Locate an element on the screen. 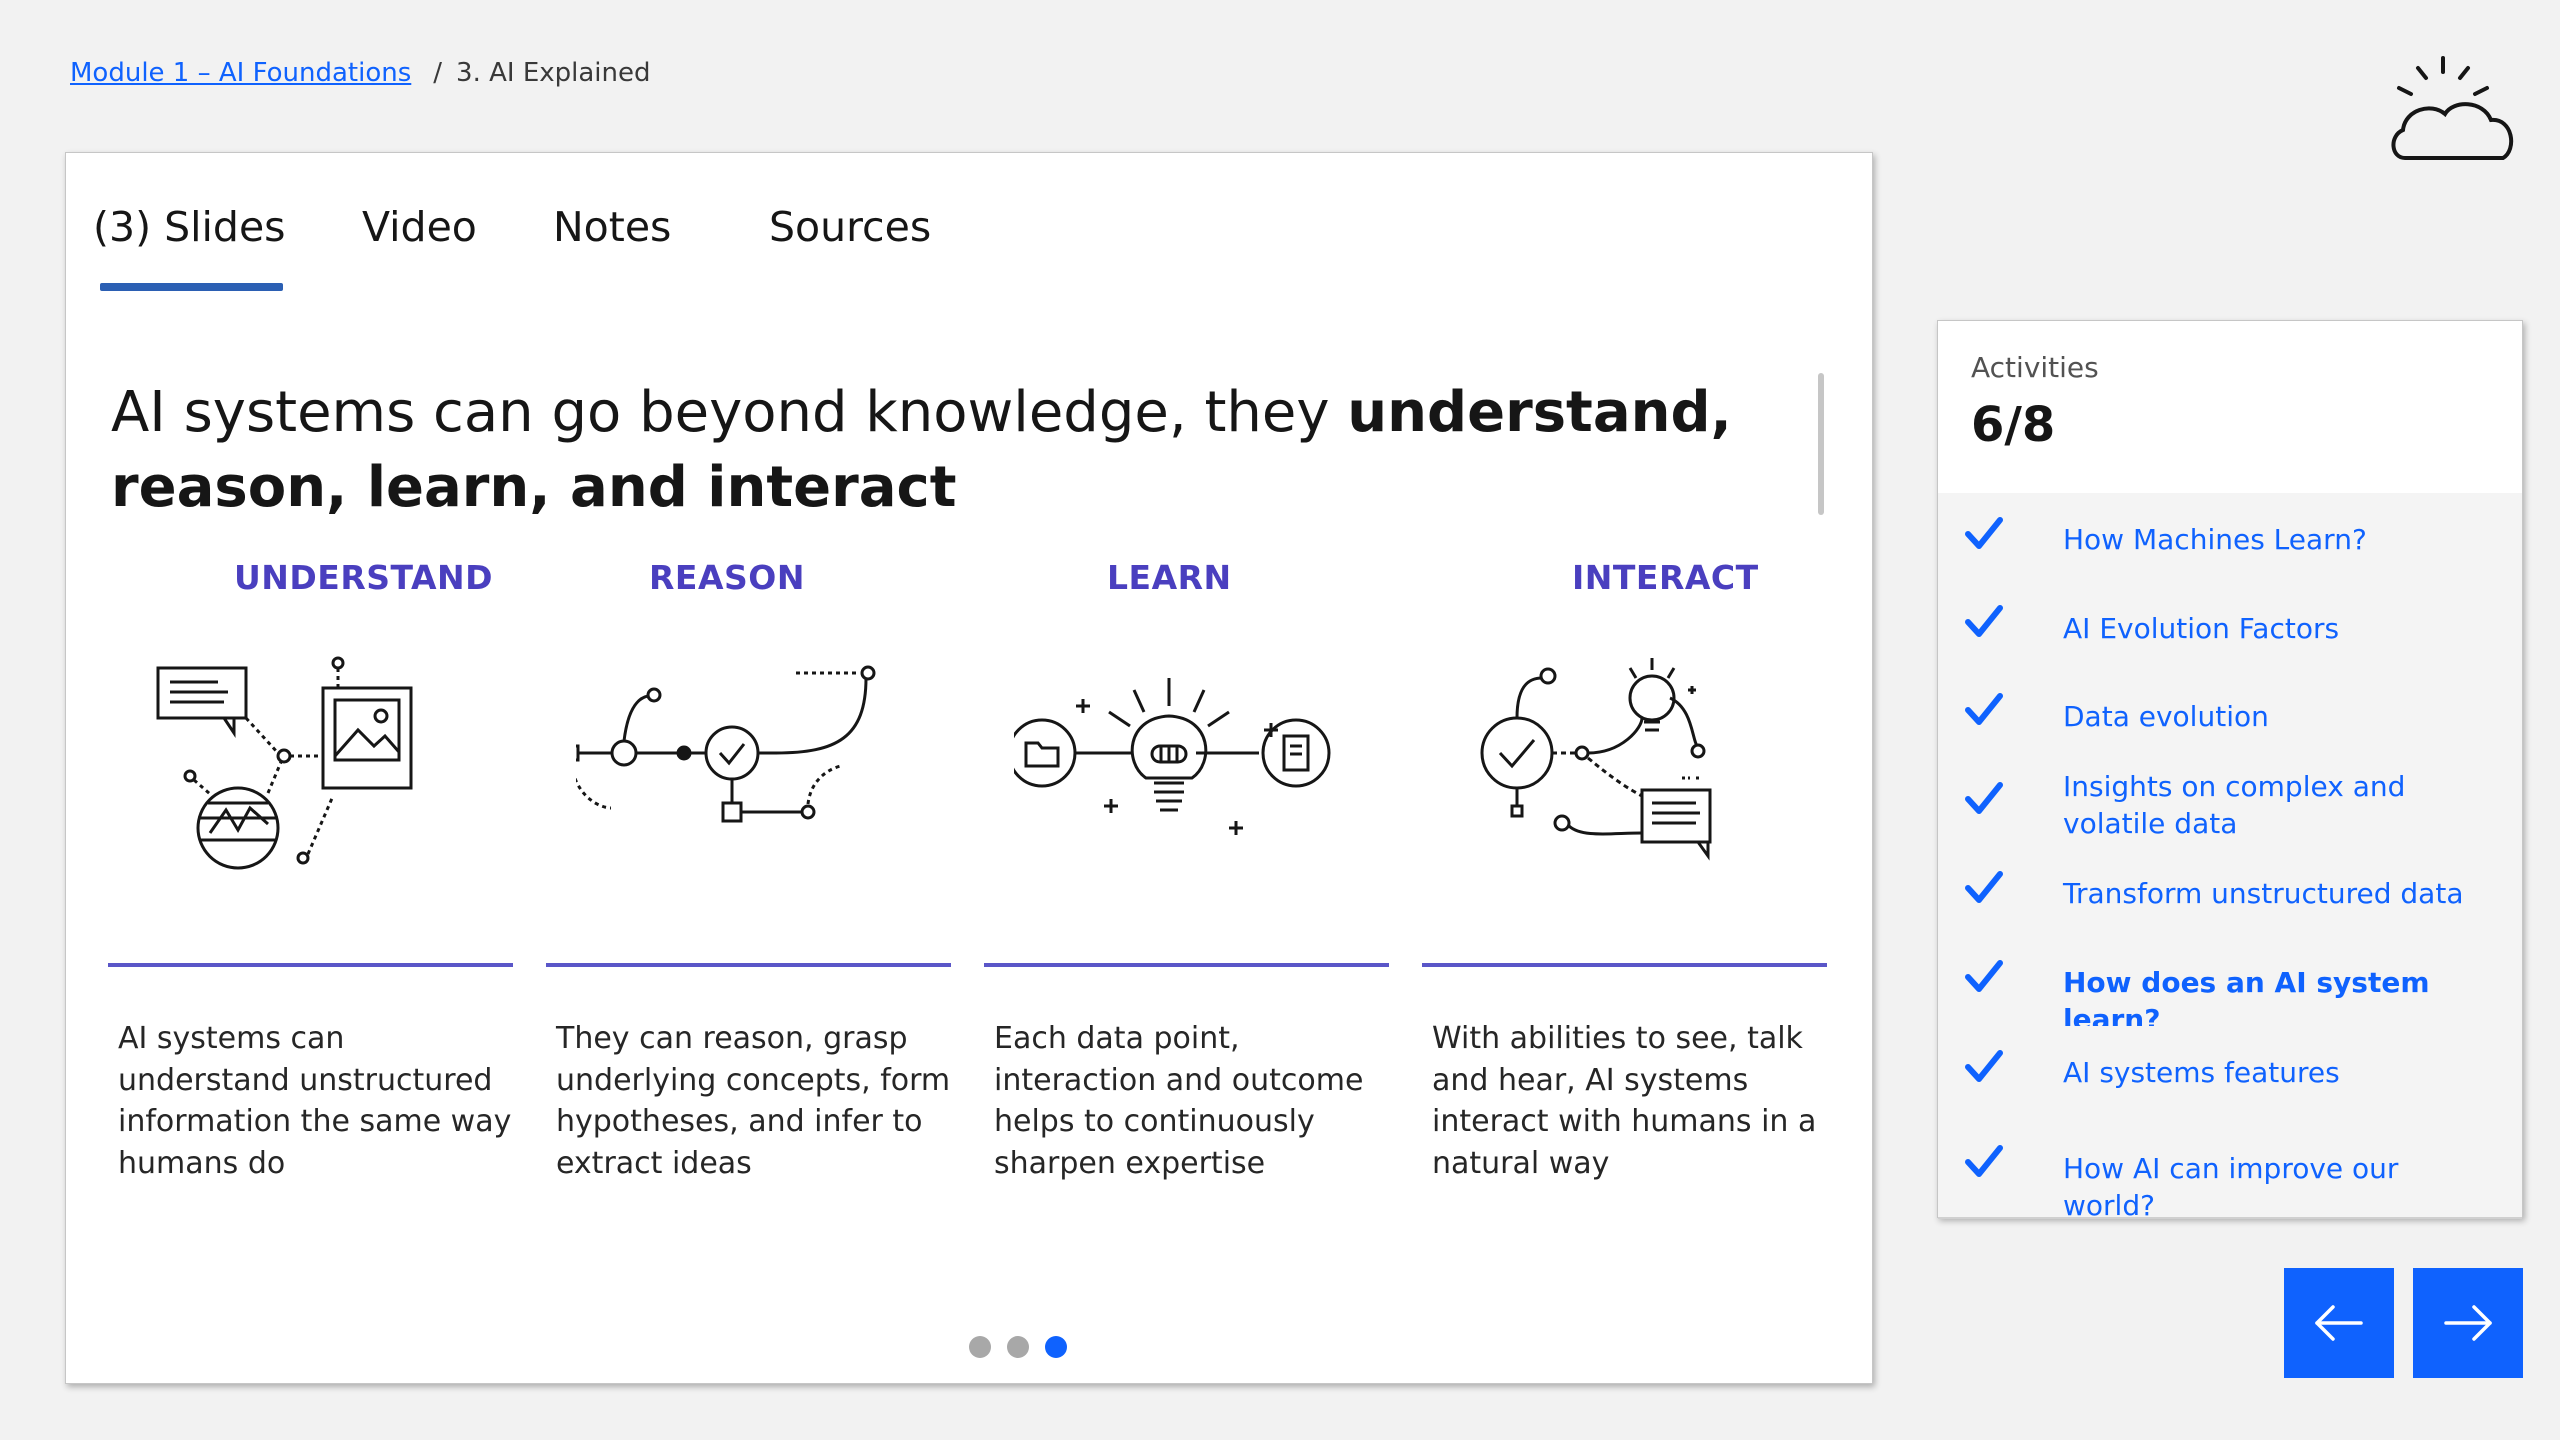 The width and height of the screenshot is (2560, 1440). activity-item-label: Insights on complex and volatile data is located at coordinates (2234, 805).